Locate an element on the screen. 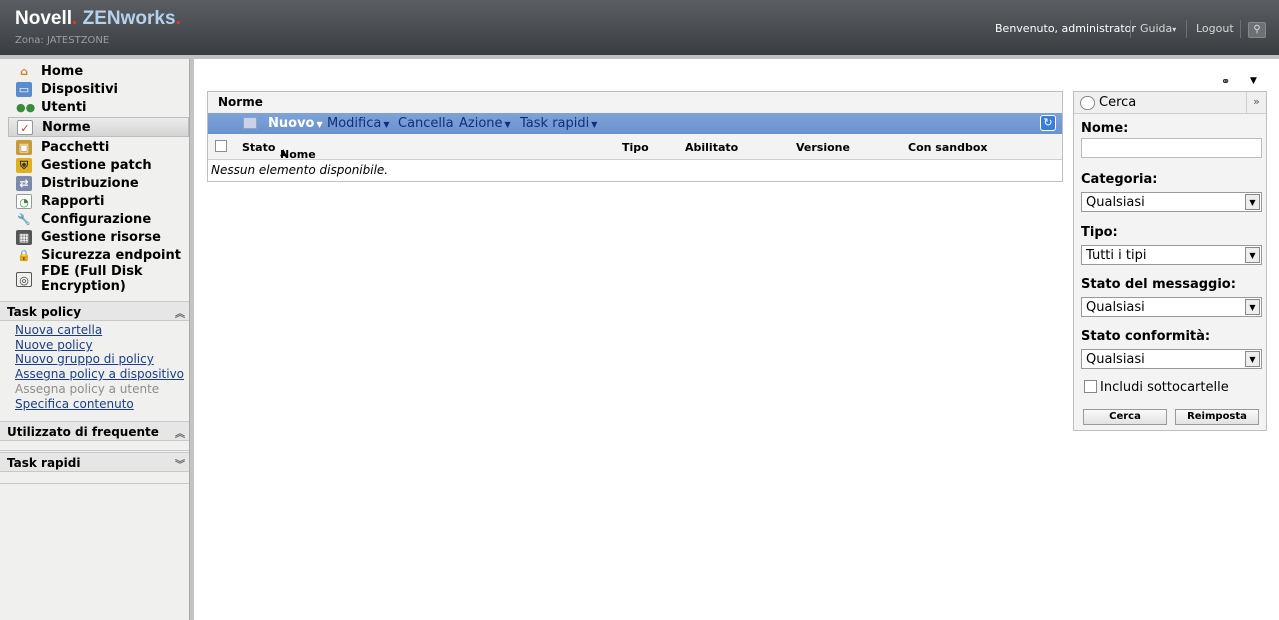 Image resolution: width=1279 pixels, height=620 pixels. novell-zenworks-logo: Novell. ZENworks. is located at coordinates (98, 18).